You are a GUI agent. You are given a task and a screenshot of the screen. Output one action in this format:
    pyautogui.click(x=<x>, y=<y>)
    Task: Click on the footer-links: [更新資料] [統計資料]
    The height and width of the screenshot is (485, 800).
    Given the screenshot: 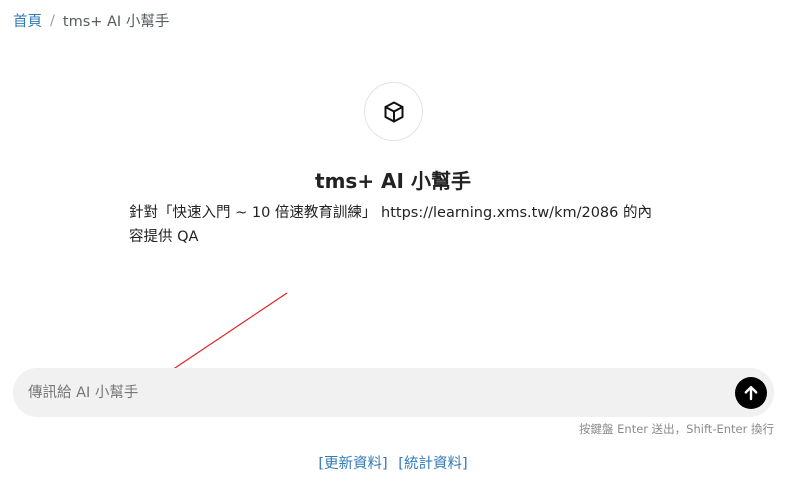 What is the action you would take?
    pyautogui.click(x=393, y=462)
    